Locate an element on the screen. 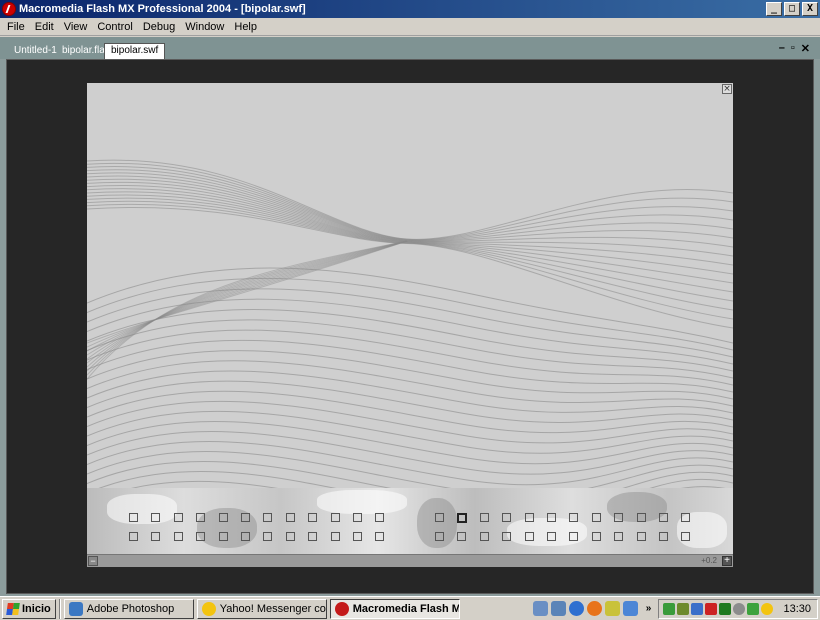 The width and height of the screenshot is (820, 620). internet-explorer-icon is located at coordinates (576, 608).